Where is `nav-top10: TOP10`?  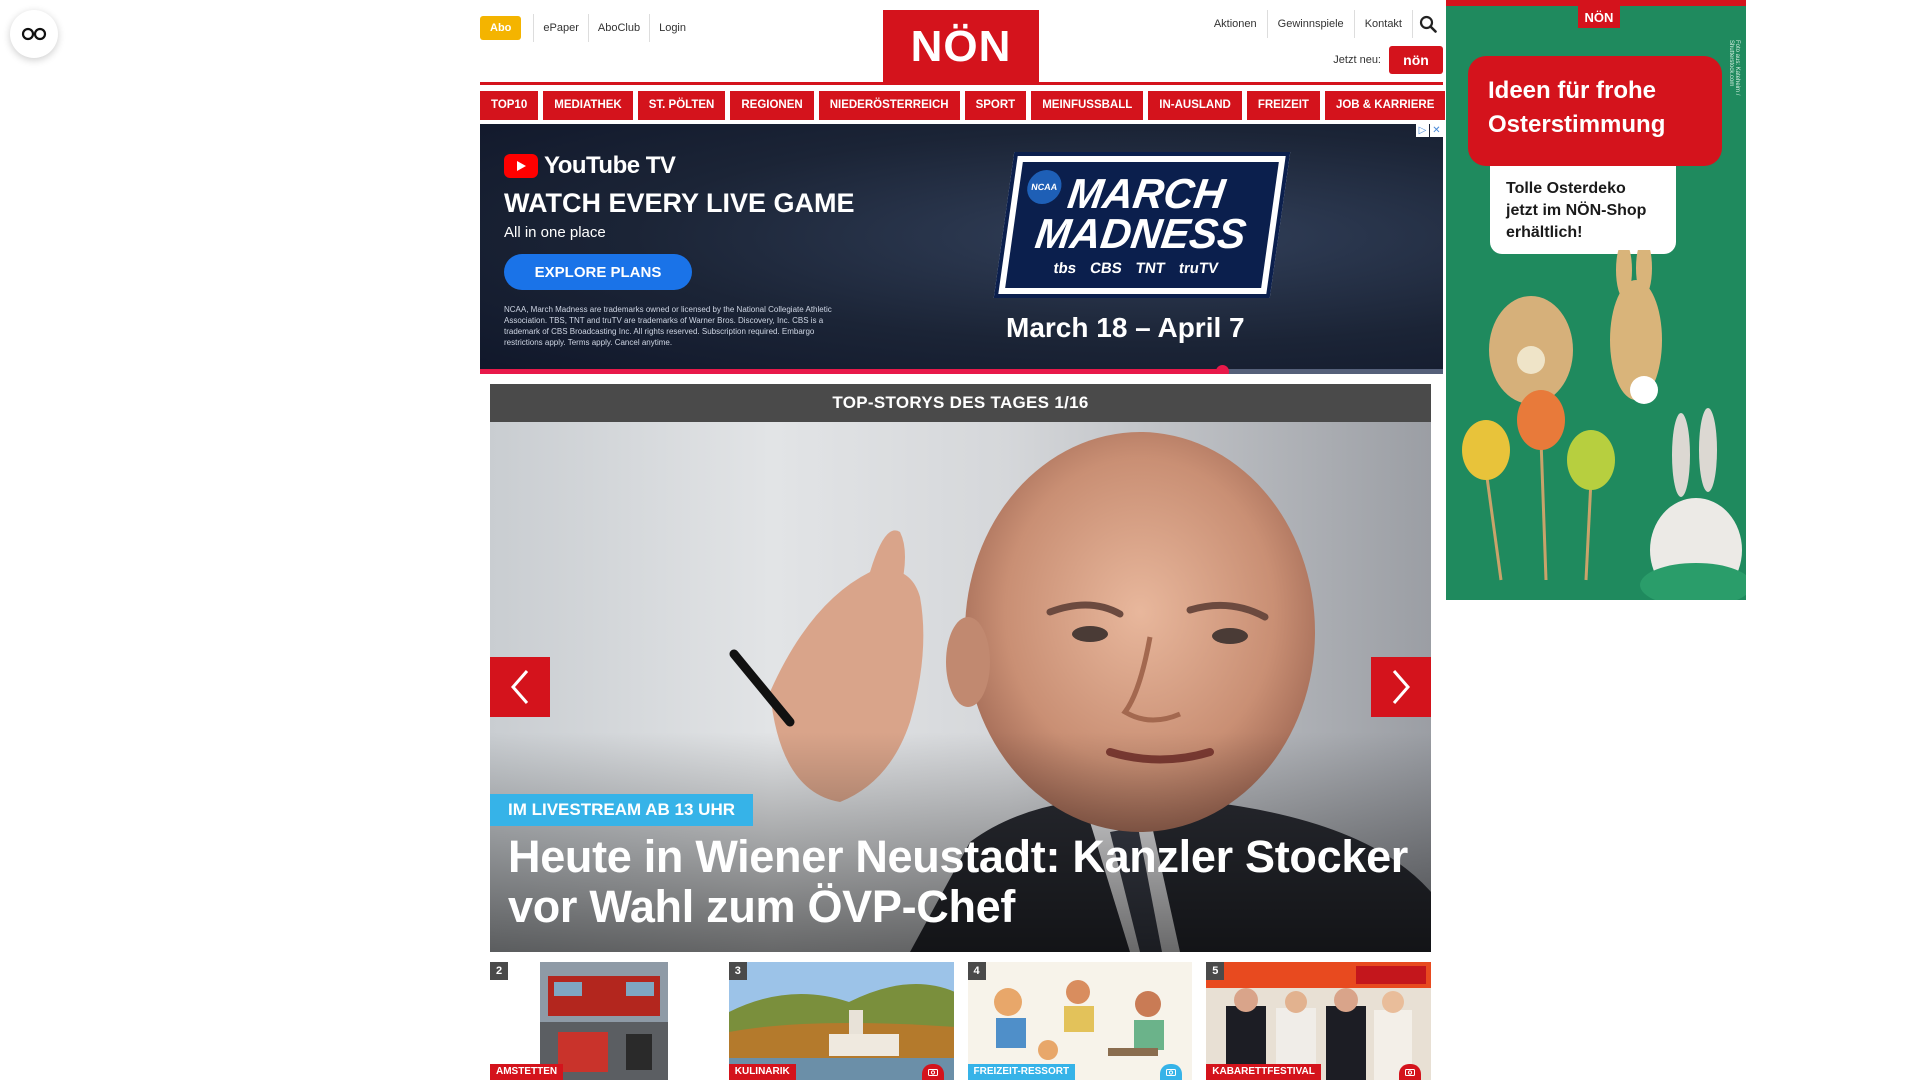 nav-top10: TOP10 is located at coordinates (509, 105).